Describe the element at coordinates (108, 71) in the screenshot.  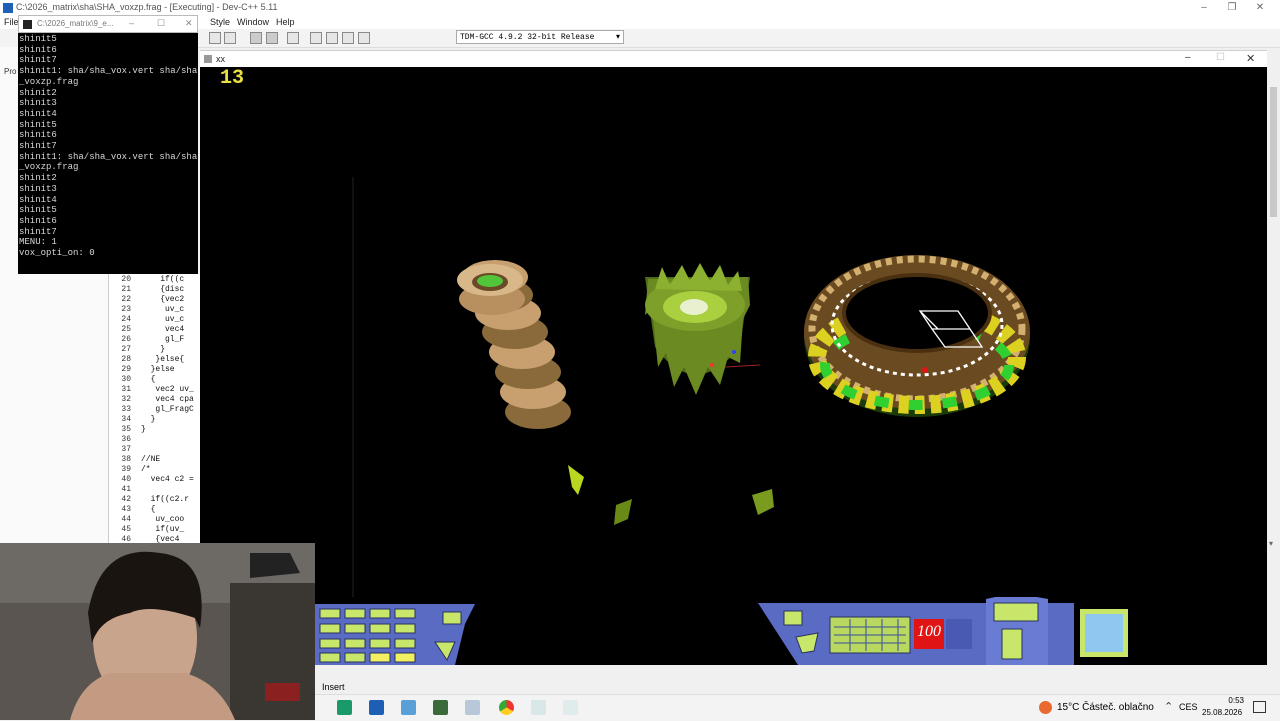
I see `console-line: shinit1: sha/sha_vox.vert sha/sha` at that location.